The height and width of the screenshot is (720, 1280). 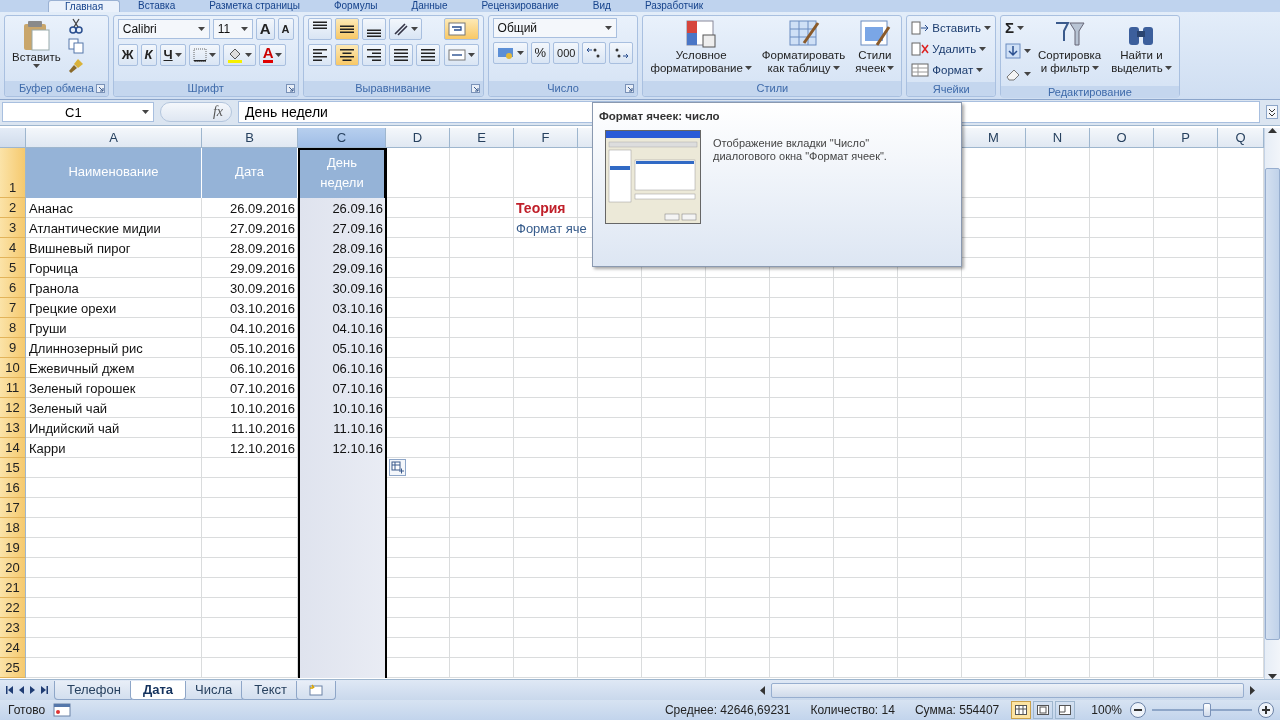 I want to click on table-cell-text: 04.10.16, so click(x=357, y=328).